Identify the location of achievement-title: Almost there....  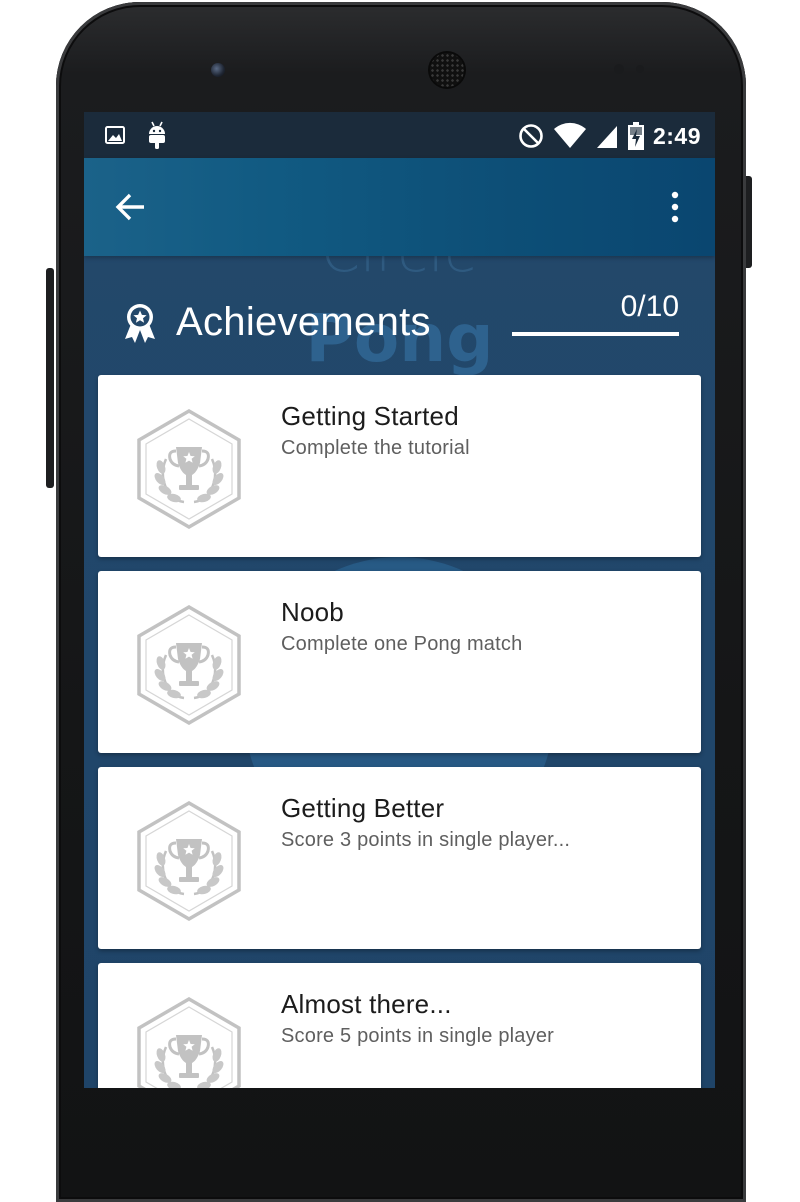
(366, 1004).